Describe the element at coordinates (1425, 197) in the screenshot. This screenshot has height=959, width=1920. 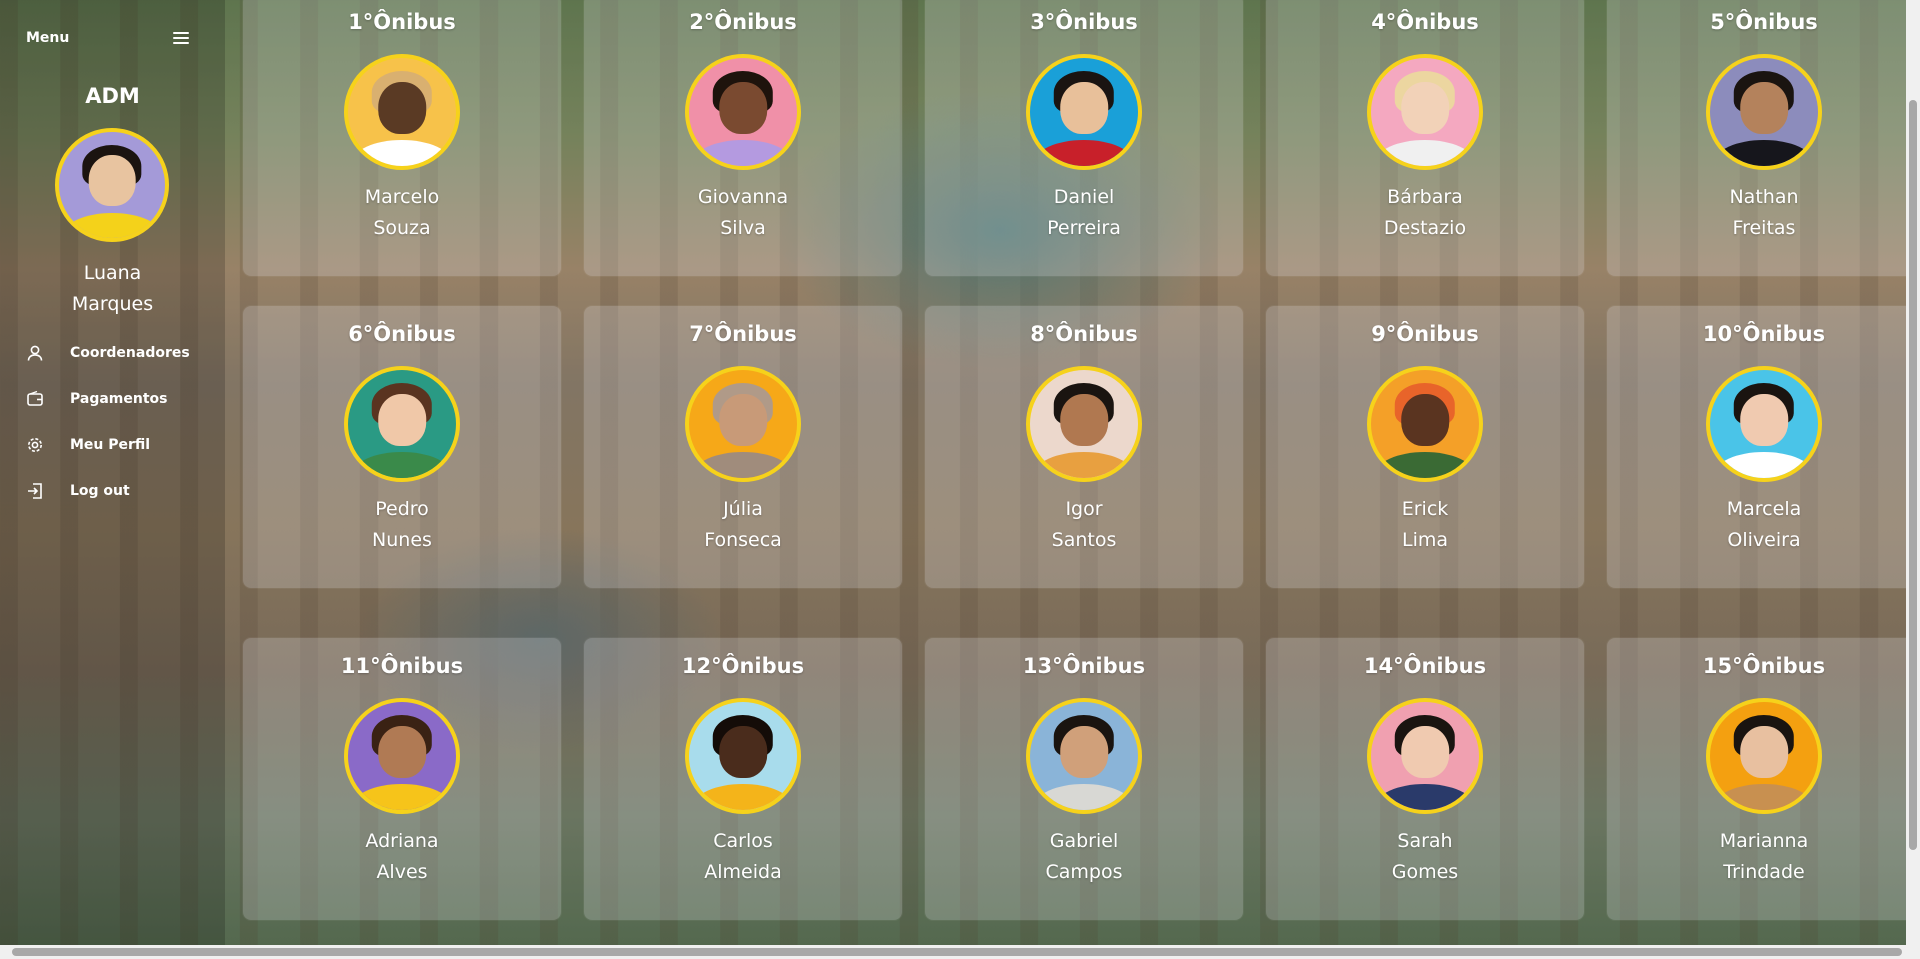
I see `coordinator-first-name: Bárbara` at that location.